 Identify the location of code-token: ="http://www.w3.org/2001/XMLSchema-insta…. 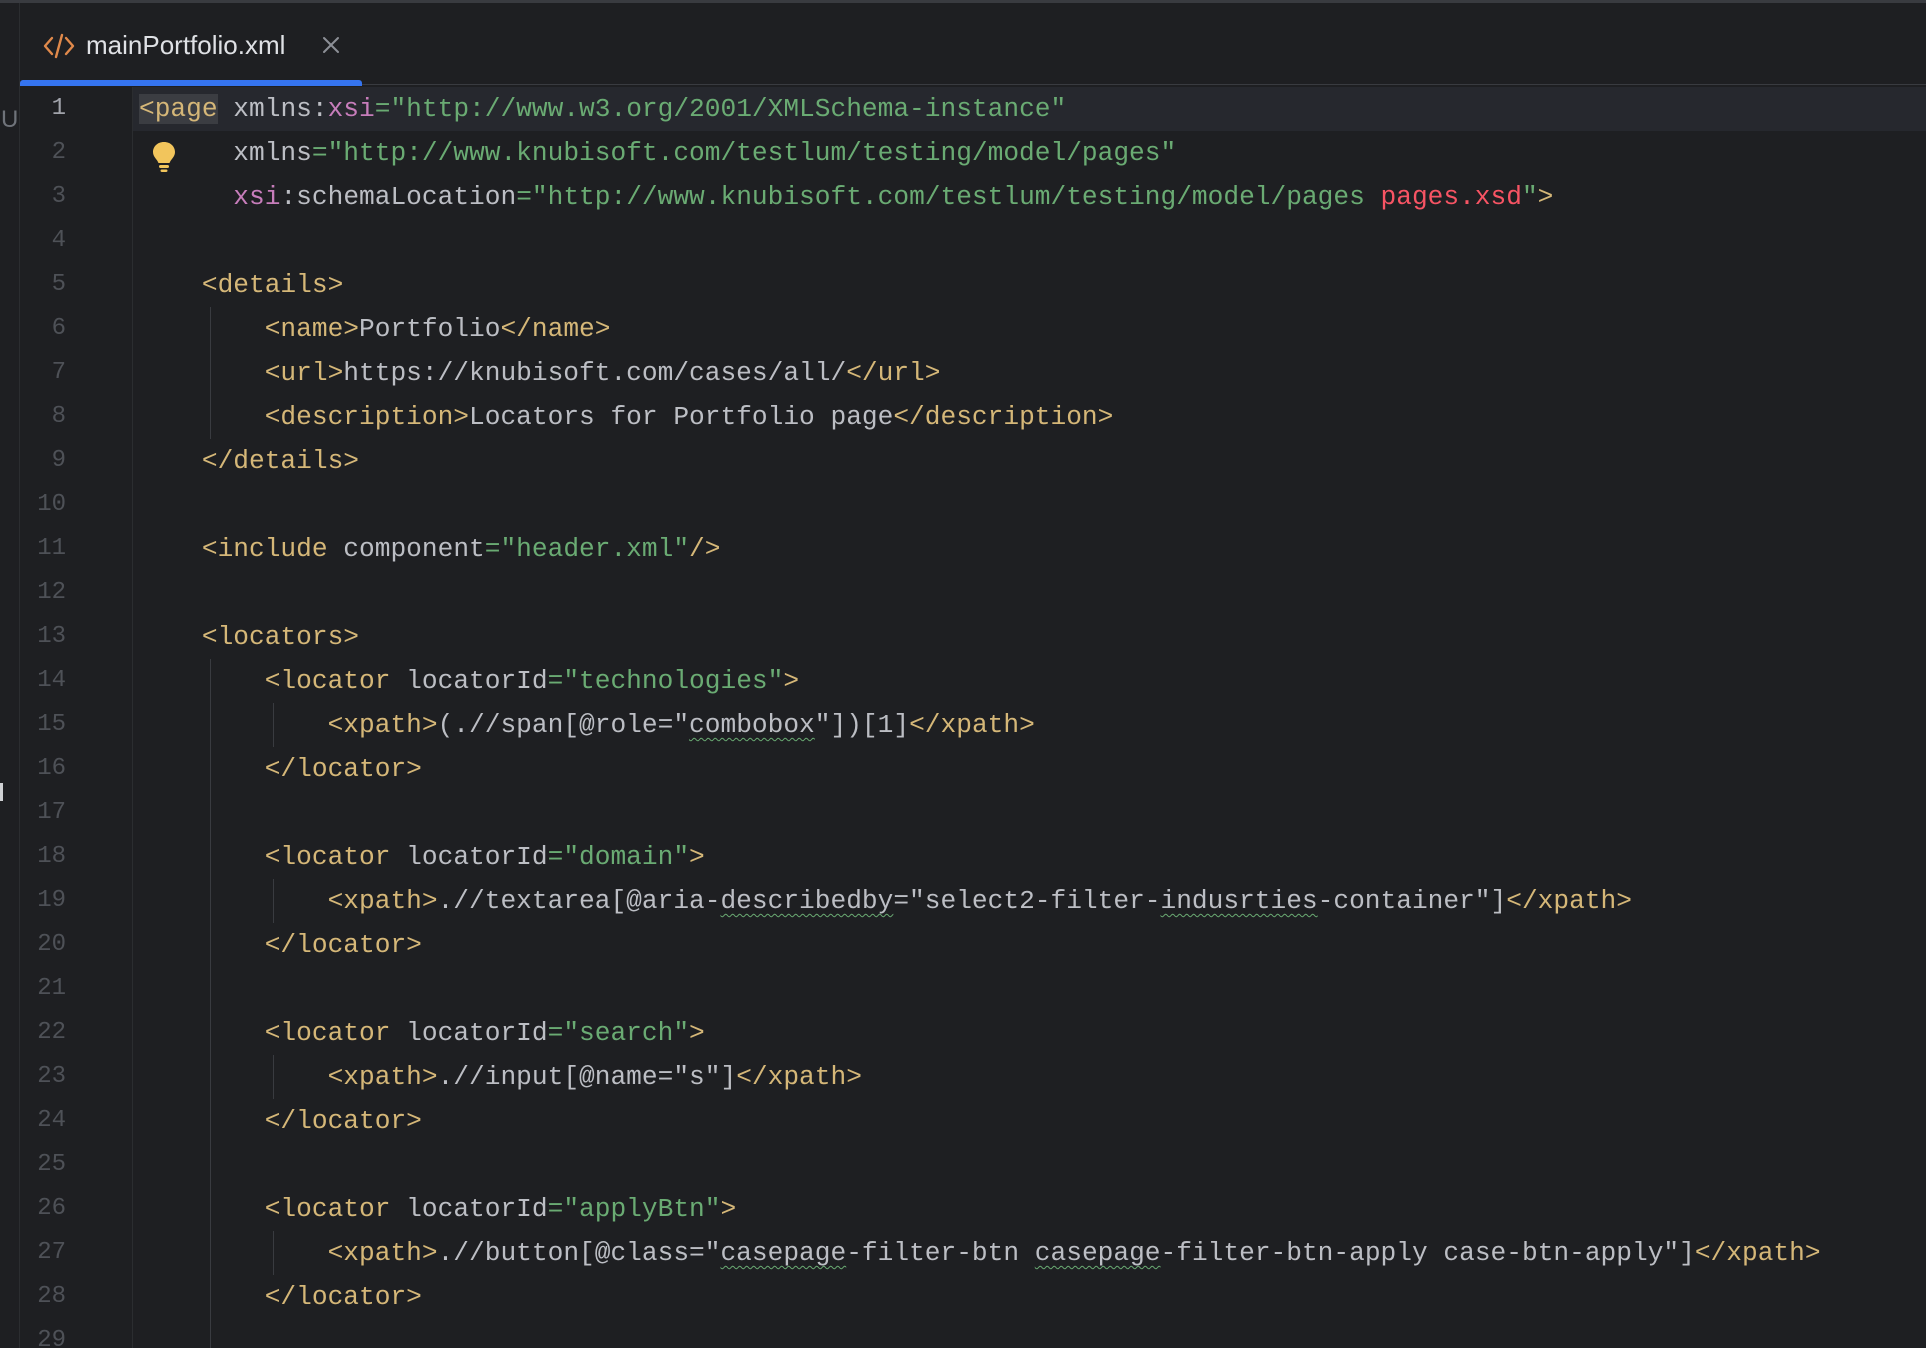
(720, 109).